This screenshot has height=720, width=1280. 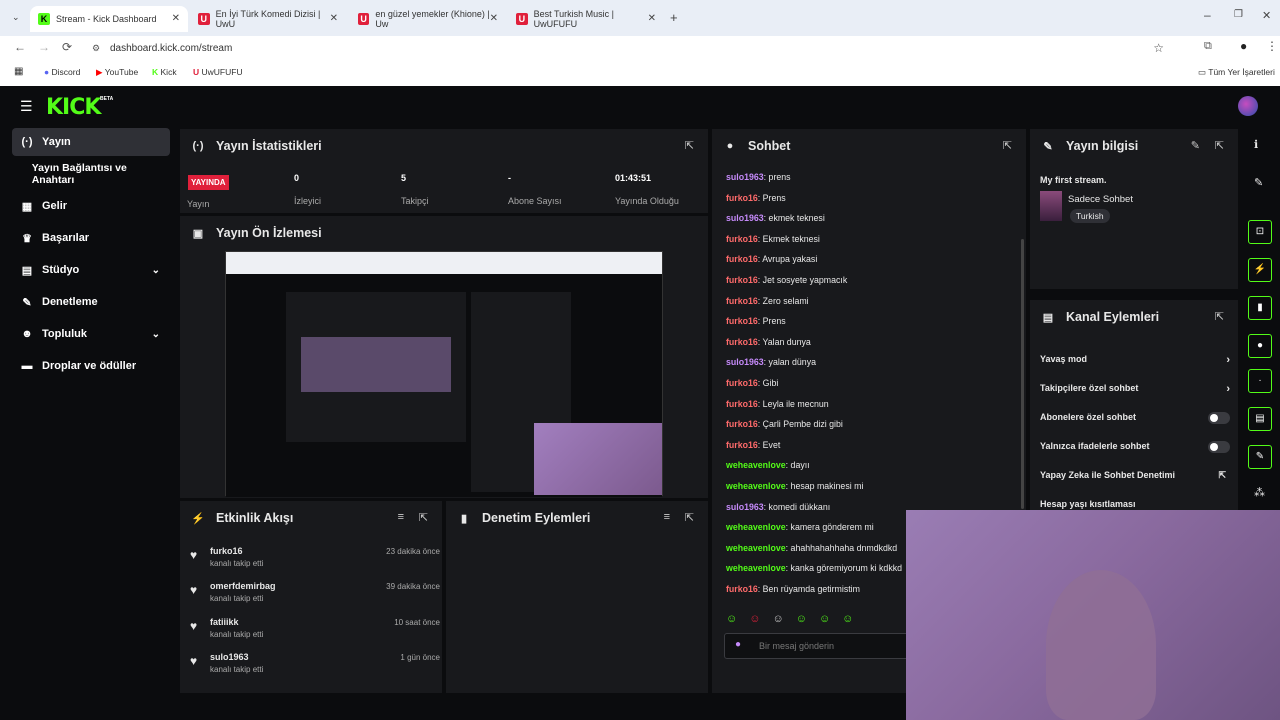 I want to click on action-emote-only: Yalnızca ifadelerle sohbet, so click(x=1135, y=447).